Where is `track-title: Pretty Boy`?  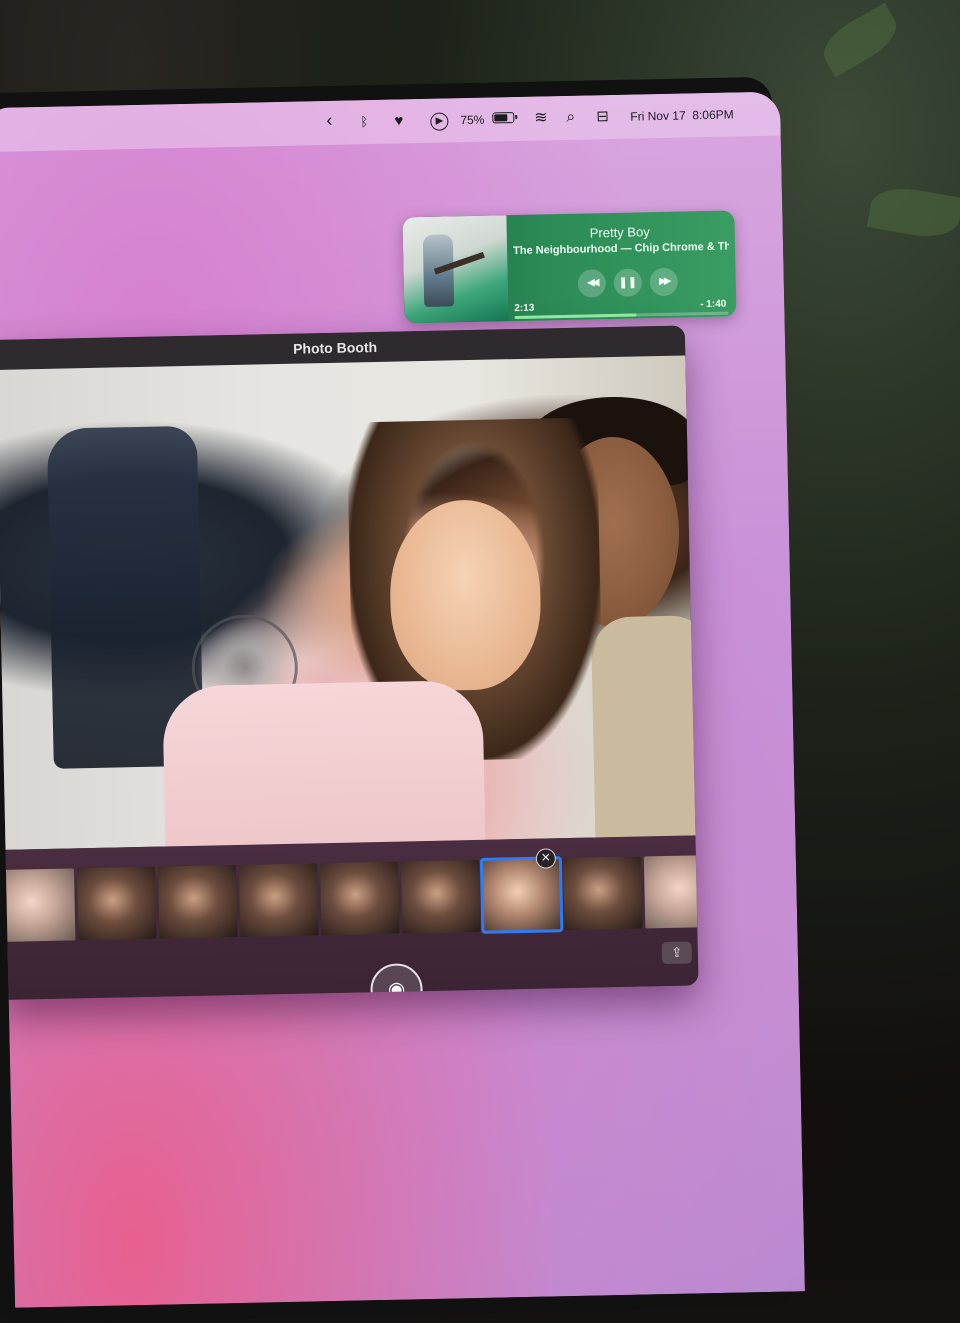
track-title: Pretty Boy is located at coordinates (619, 232).